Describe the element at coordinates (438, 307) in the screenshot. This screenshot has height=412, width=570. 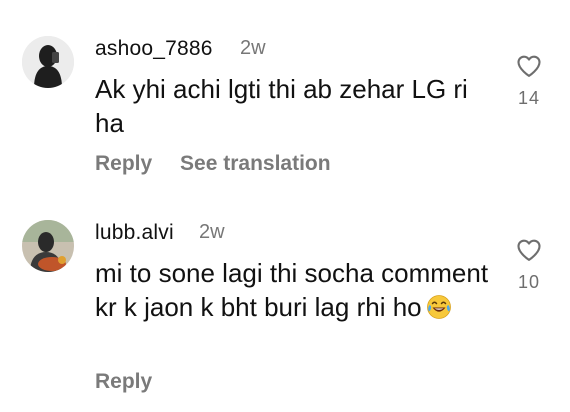
I see `face-with-tears-of-joy-icon` at that location.